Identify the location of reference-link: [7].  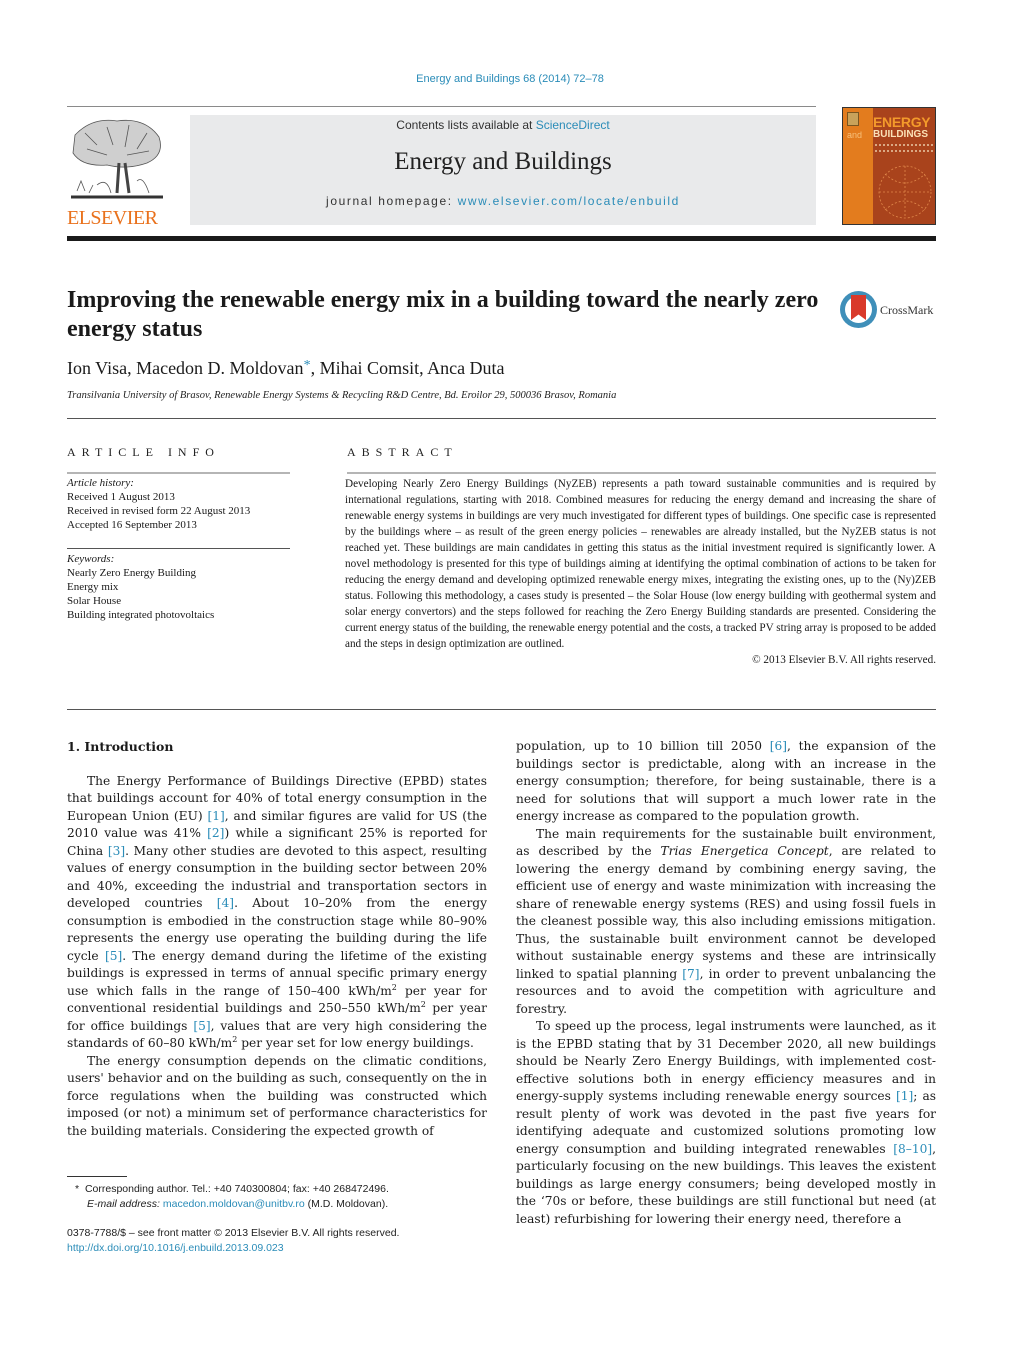
(690, 974).